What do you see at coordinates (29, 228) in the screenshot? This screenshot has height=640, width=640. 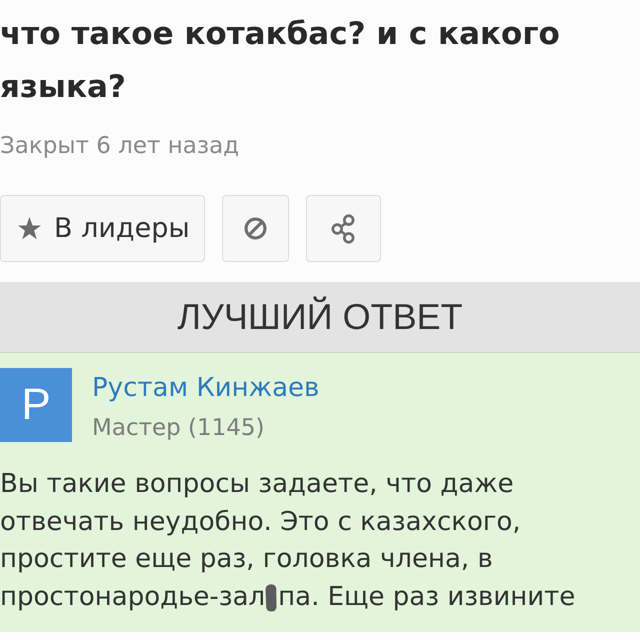 I see `star-icon` at bounding box center [29, 228].